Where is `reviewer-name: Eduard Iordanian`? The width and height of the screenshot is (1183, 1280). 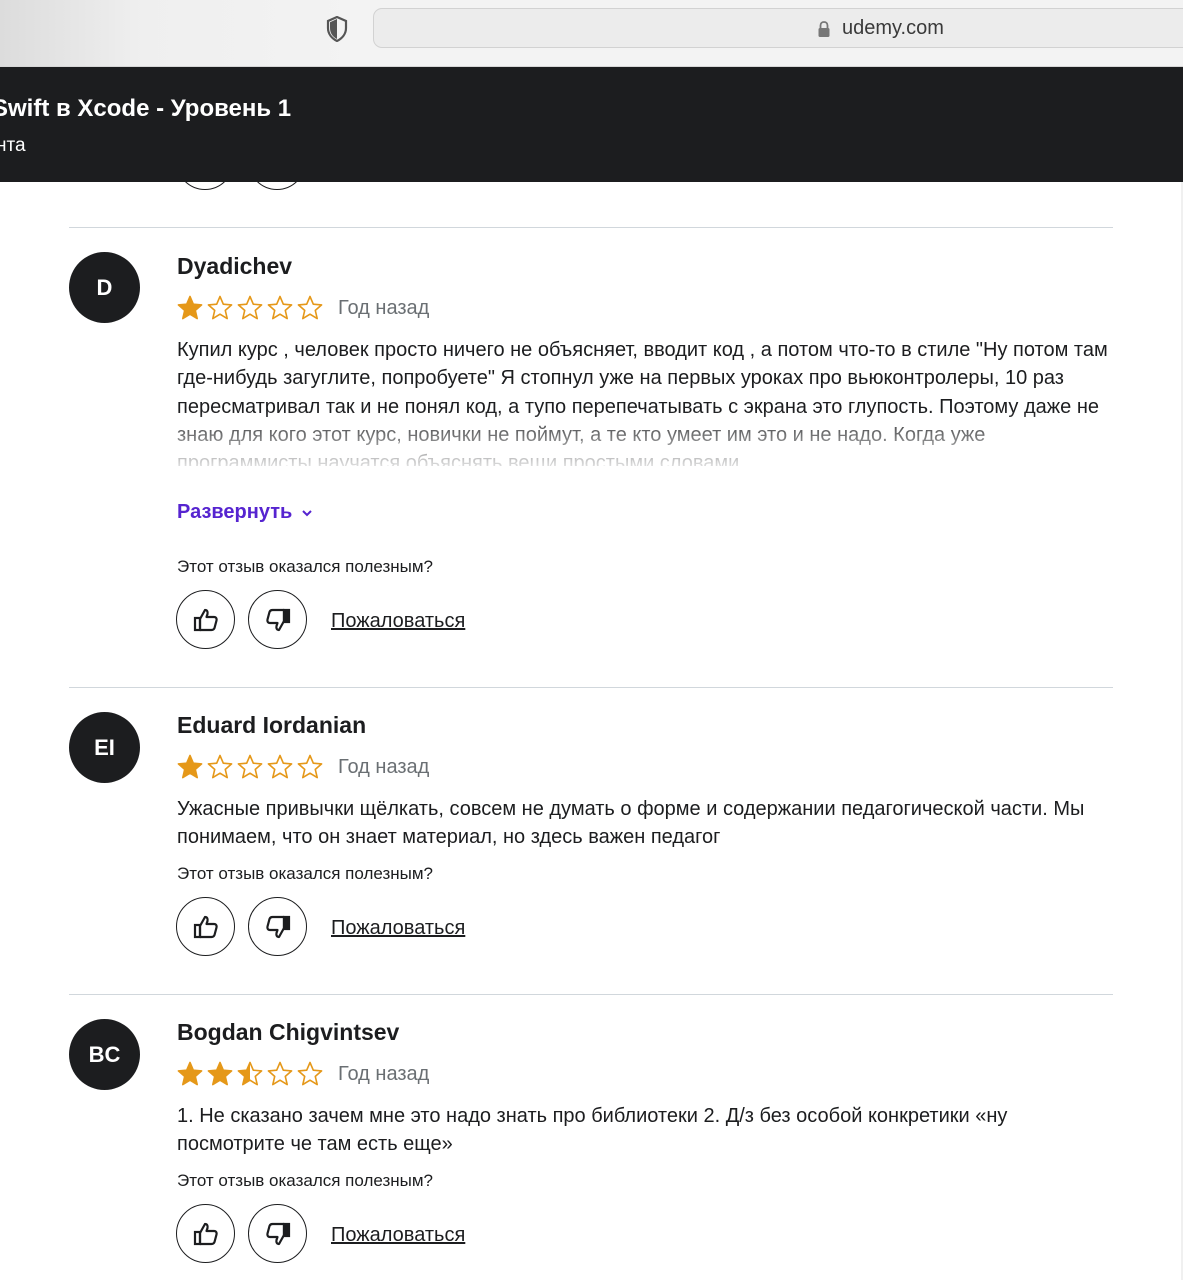
reviewer-name: Eduard Iordanian is located at coordinates (272, 725).